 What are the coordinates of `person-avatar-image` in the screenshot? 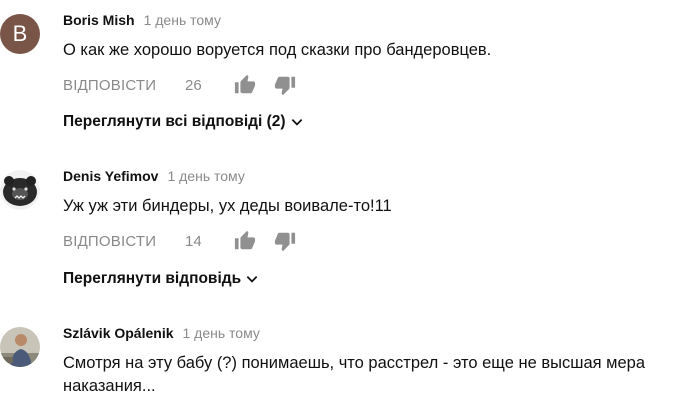 It's located at (20, 347).